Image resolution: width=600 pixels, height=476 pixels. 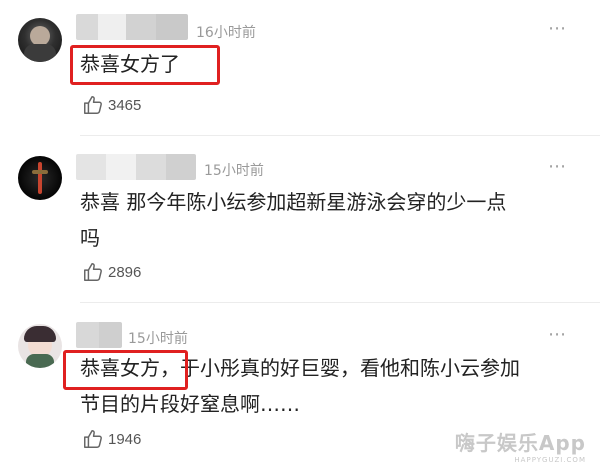 What do you see at coordinates (125, 439) in the screenshot?
I see `like-count: 1946` at bounding box center [125, 439].